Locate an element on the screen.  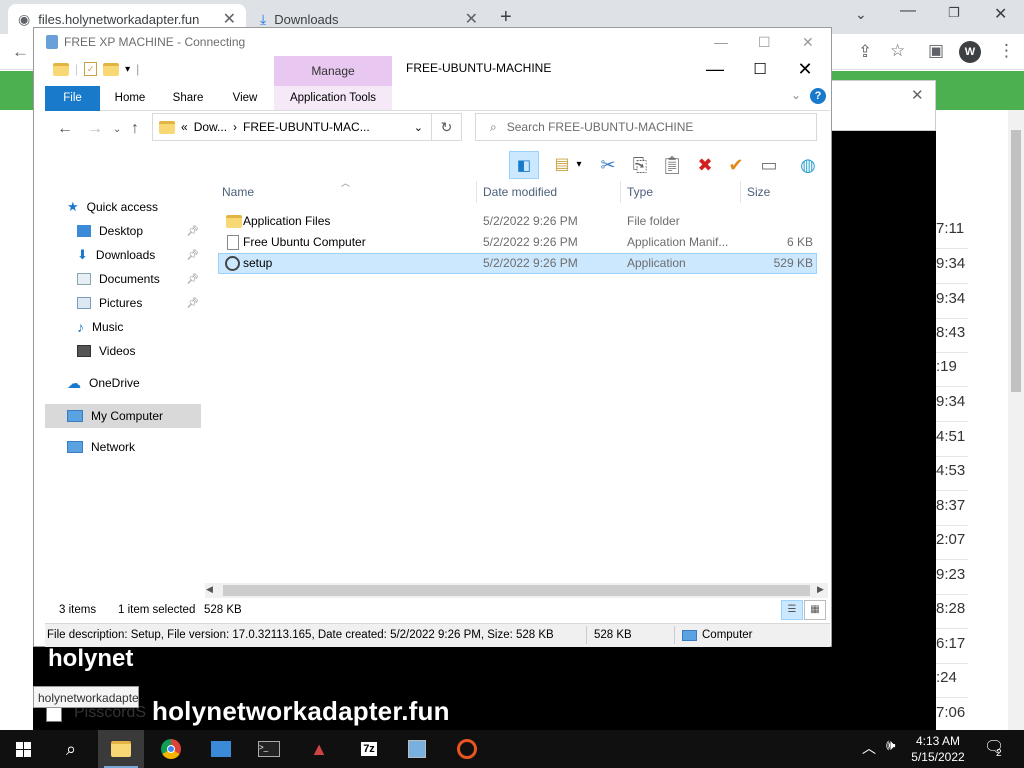
up-arrow-icon: ↑ is located at coordinates (135, 129).